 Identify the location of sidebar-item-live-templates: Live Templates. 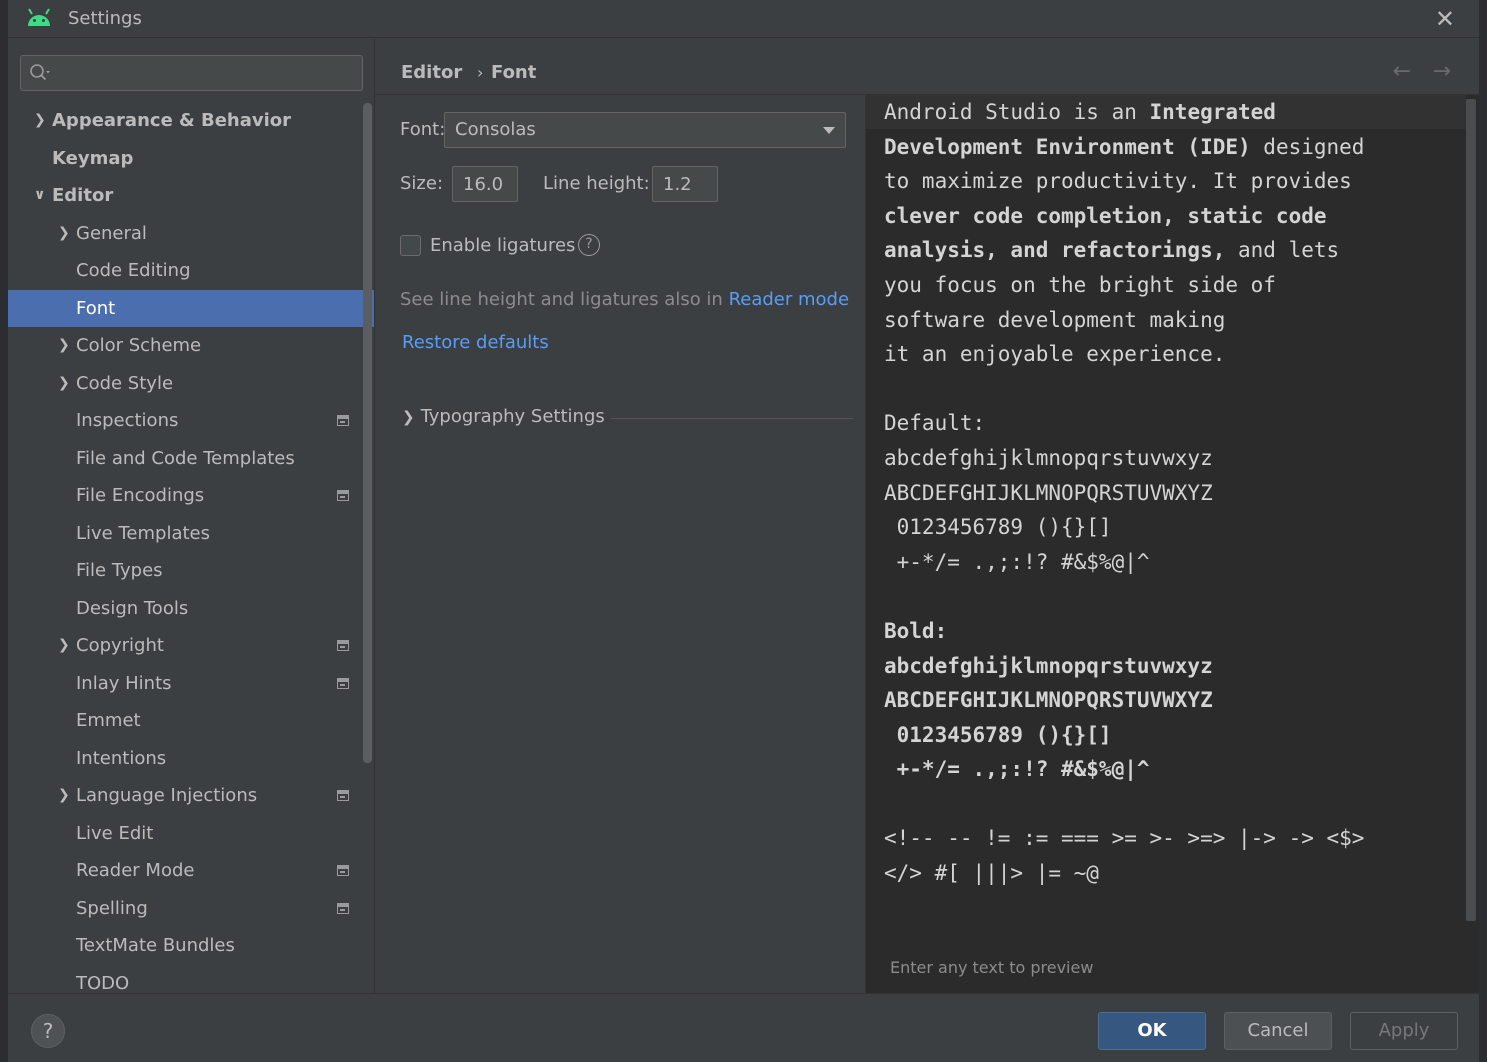
(191, 534).